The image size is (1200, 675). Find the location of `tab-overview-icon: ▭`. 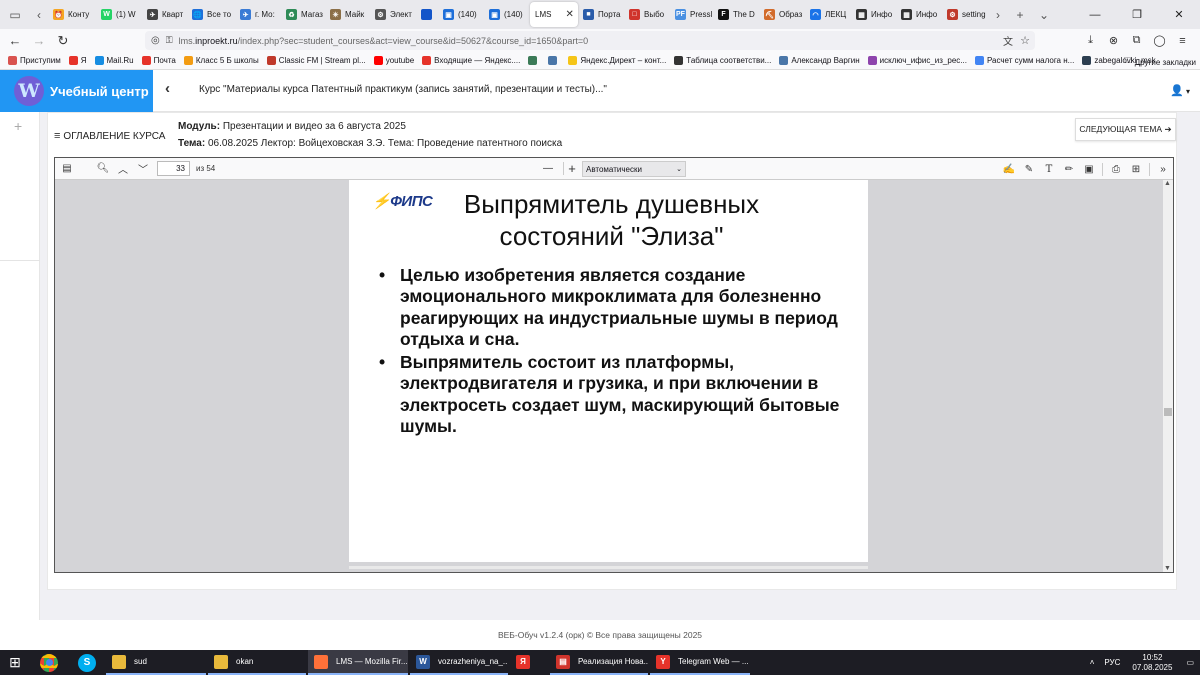

tab-overview-icon: ▭ is located at coordinates (15, 14).